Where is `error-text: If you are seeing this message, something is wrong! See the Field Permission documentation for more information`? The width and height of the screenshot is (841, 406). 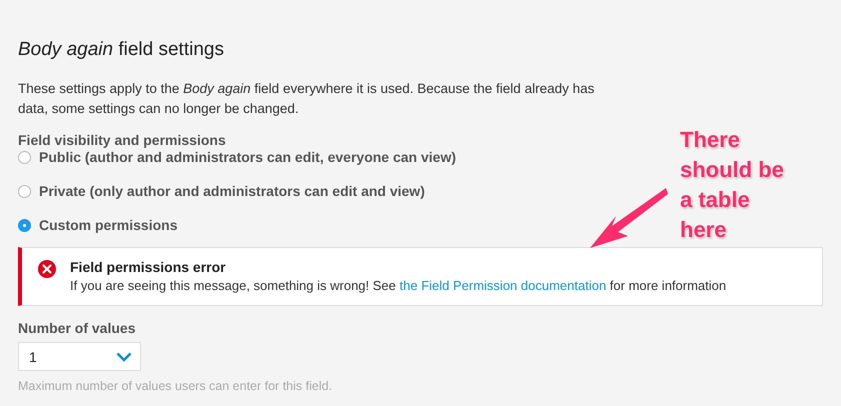 error-text: If you are seeing this message, something is wrong! See the Field Permission documentation for more information is located at coordinates (398, 285).